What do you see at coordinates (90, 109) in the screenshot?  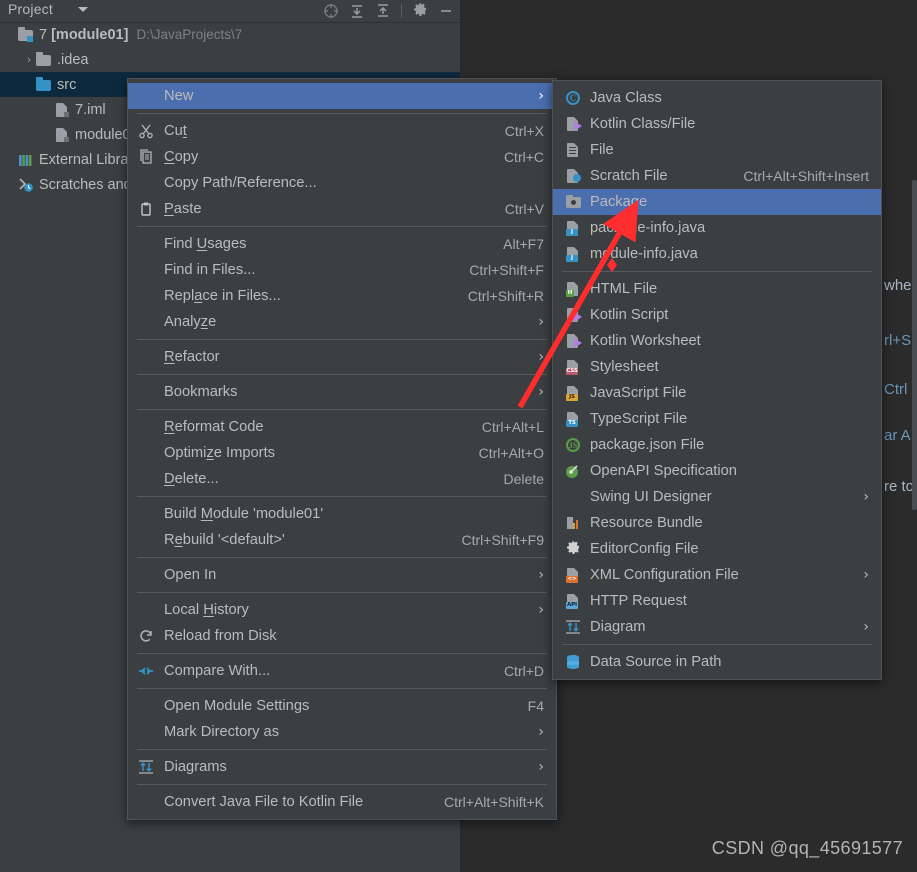 I see `tree-node-label: 7.iml` at bounding box center [90, 109].